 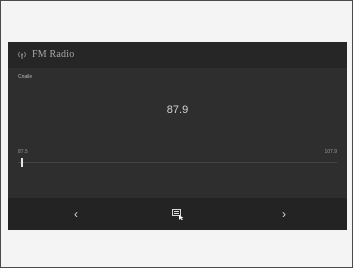 What do you see at coordinates (22, 55) in the screenshot?
I see `radio-icon` at bounding box center [22, 55].